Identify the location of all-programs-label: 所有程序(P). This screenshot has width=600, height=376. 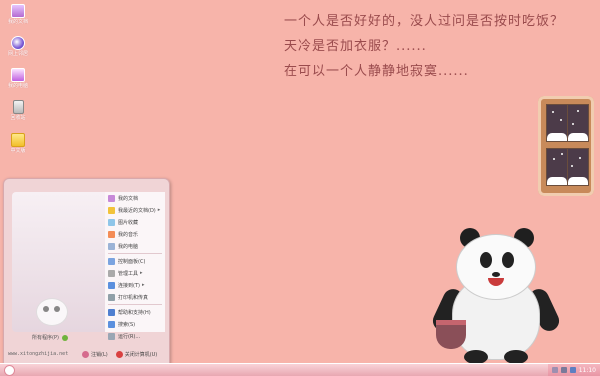
(45, 338).